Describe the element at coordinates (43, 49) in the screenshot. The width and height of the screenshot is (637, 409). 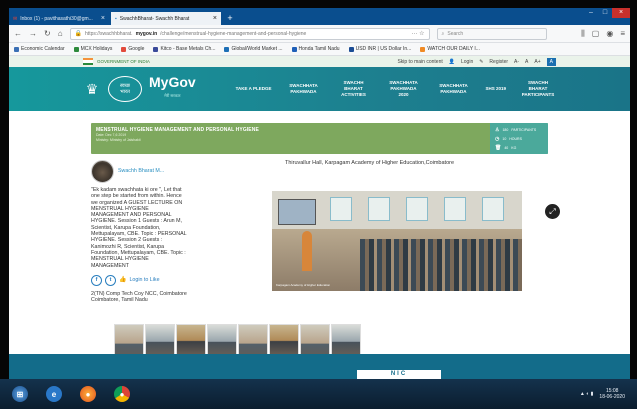
I see `bookmark-label: Economic Calendar` at that location.